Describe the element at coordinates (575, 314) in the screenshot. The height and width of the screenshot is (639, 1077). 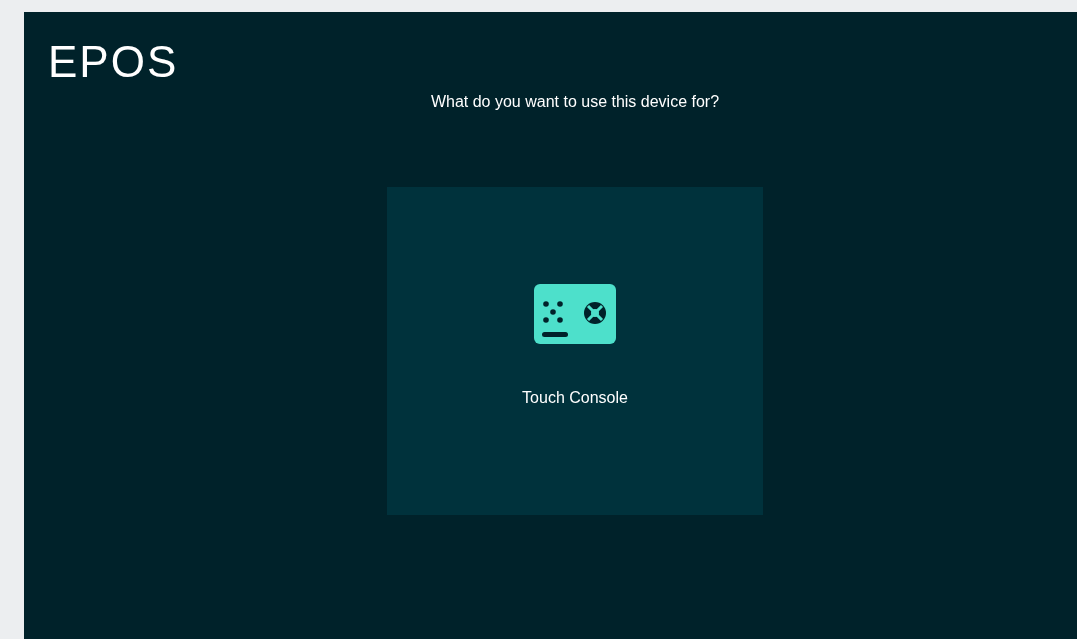
I see `console-icon` at that location.